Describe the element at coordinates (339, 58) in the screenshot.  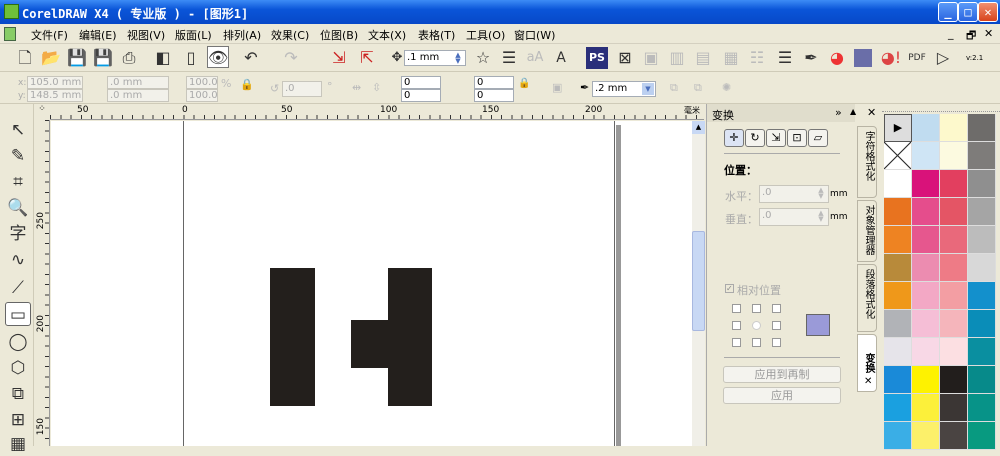
I see `import-icon: ⇲` at that location.